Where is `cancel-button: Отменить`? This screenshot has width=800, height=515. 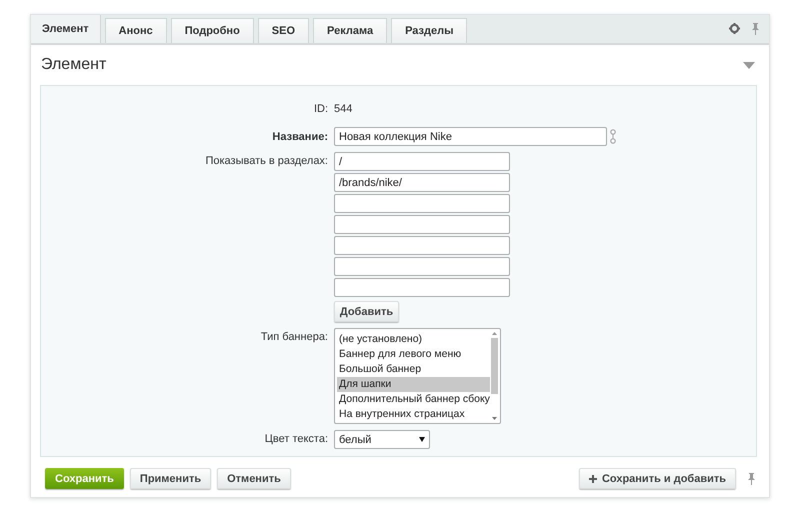 cancel-button: Отменить is located at coordinates (254, 478).